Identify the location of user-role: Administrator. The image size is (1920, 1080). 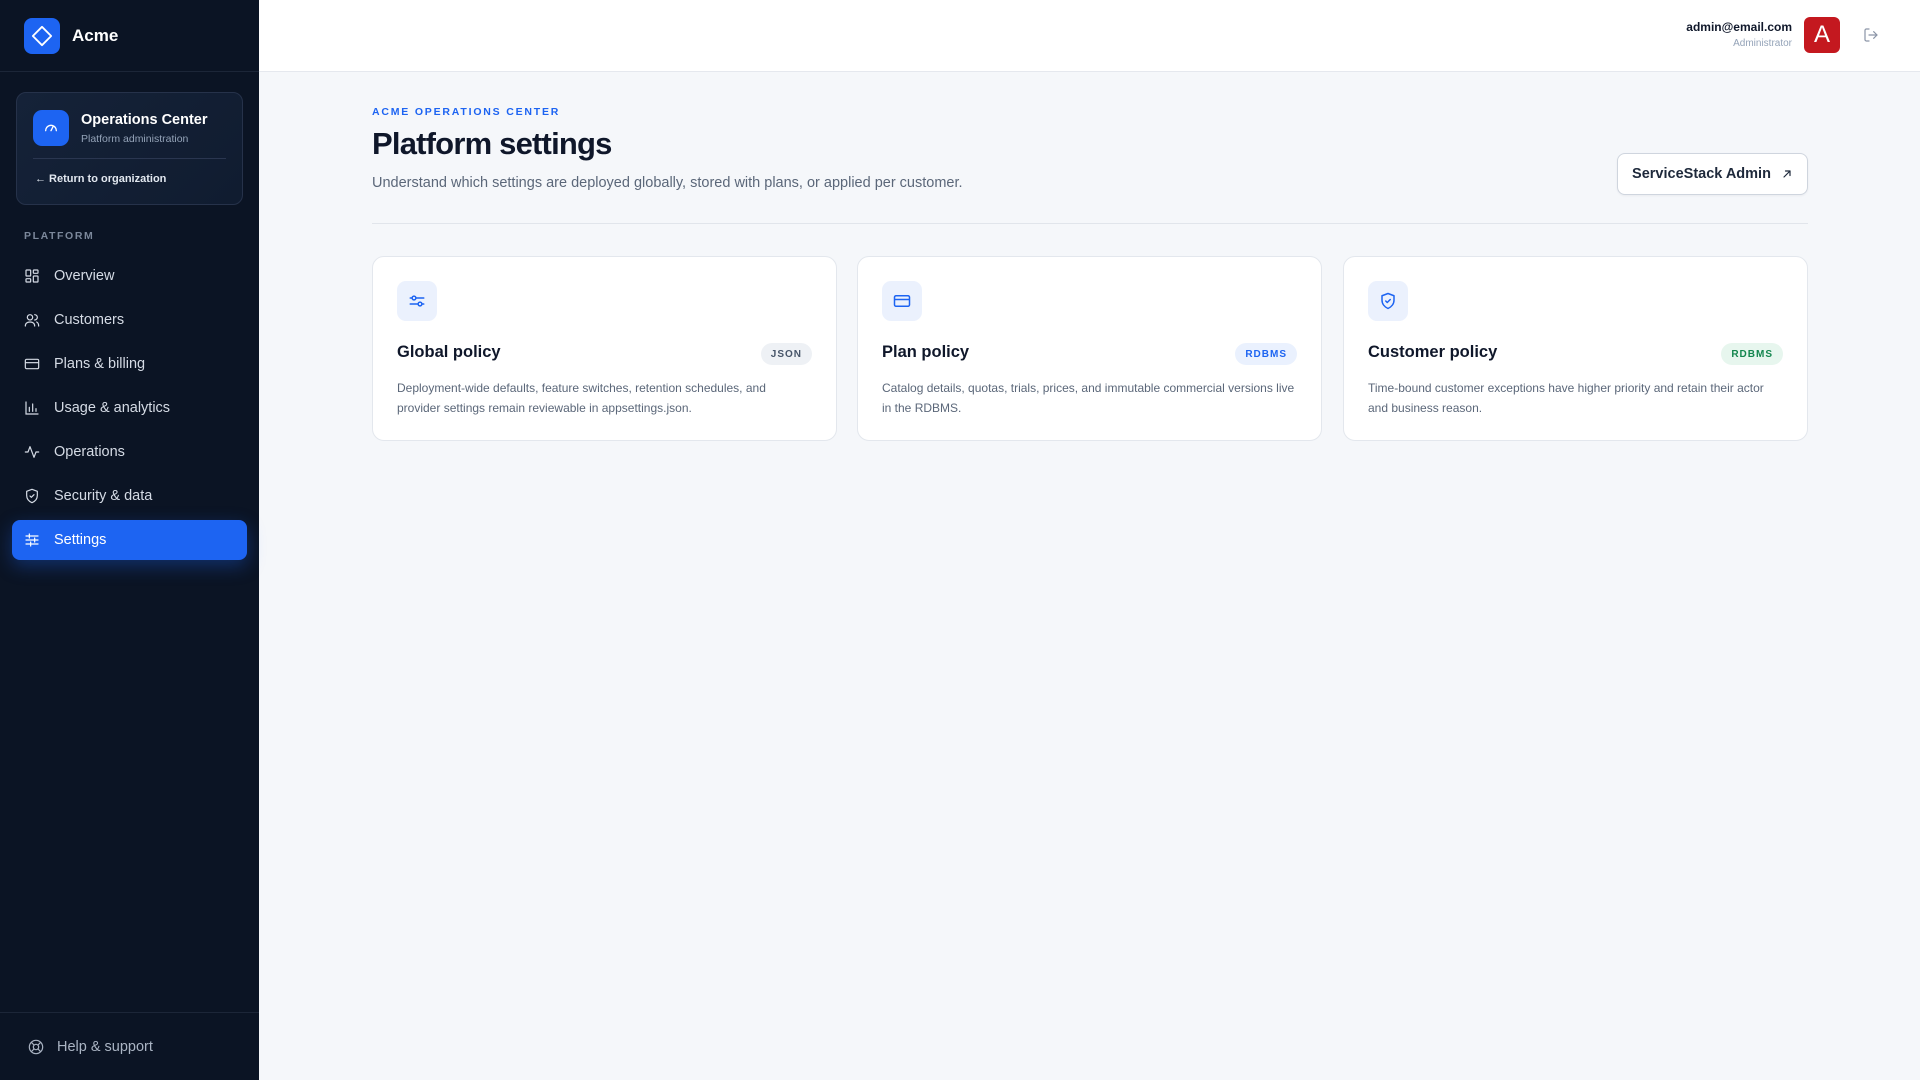
(1762, 43).